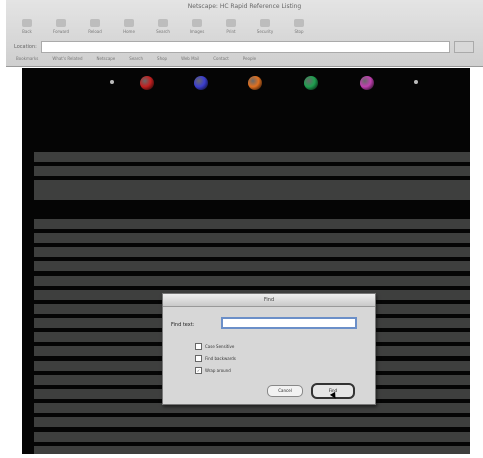 This screenshot has height=458, width=483. Describe the element at coordinates (106, 58) in the screenshot. I see `bookmark-item: Netscape` at that location.